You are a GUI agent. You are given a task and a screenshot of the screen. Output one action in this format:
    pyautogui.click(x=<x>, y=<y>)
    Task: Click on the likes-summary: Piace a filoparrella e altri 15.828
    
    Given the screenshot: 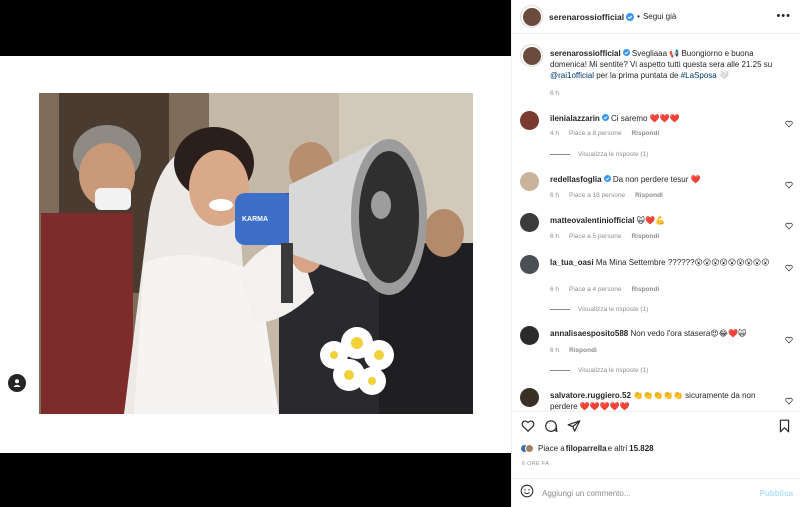 What is the action you would take?
    pyautogui.click(x=587, y=448)
    